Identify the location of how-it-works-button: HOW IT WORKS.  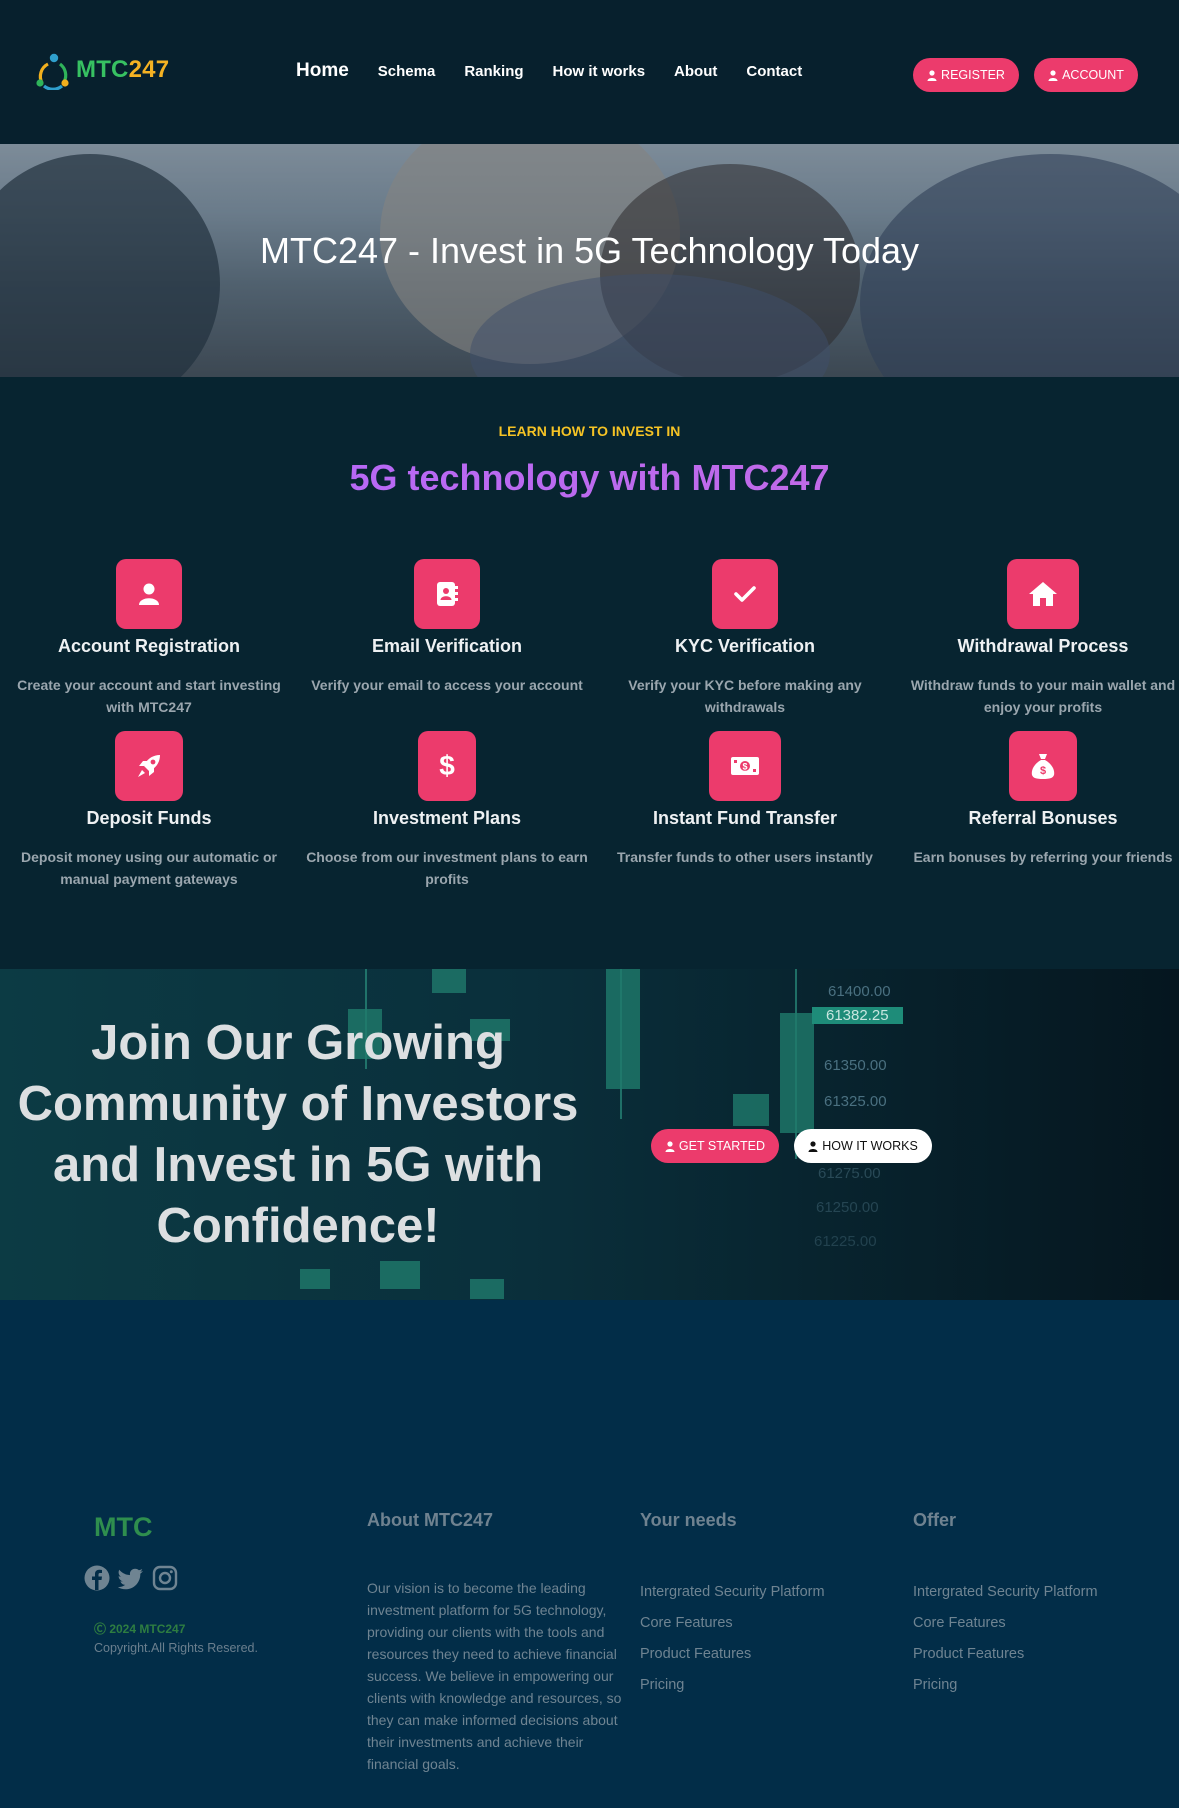
(863, 1146).